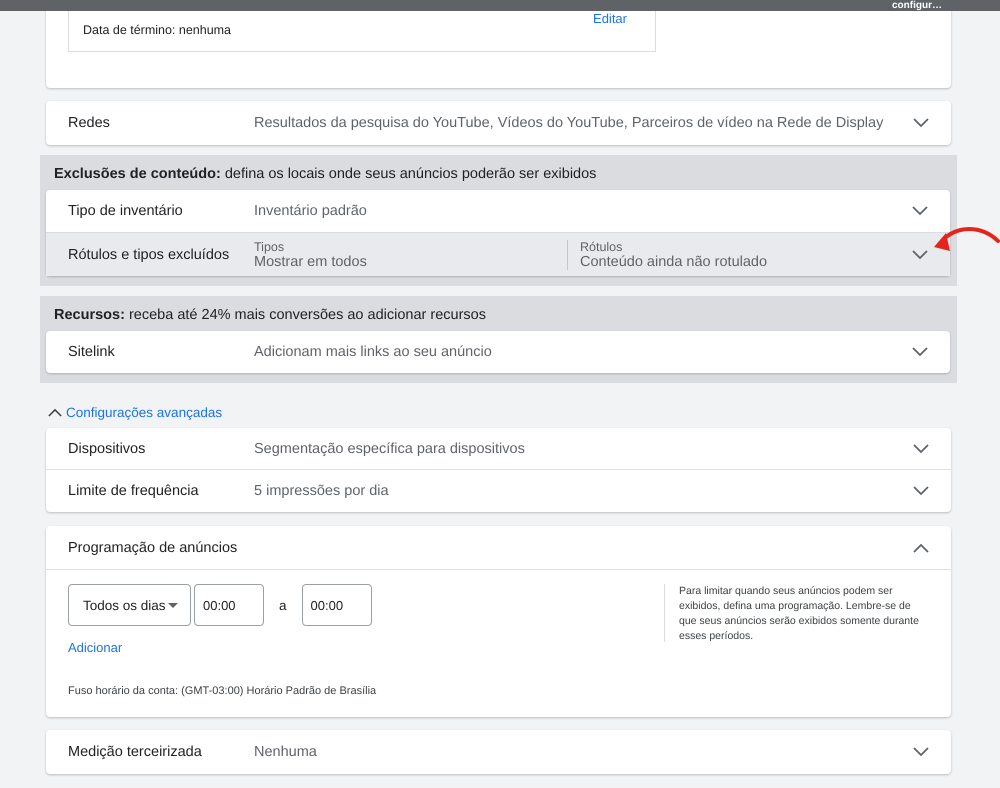 The image size is (1000, 788). I want to click on column-title: Rótulos, so click(602, 247).